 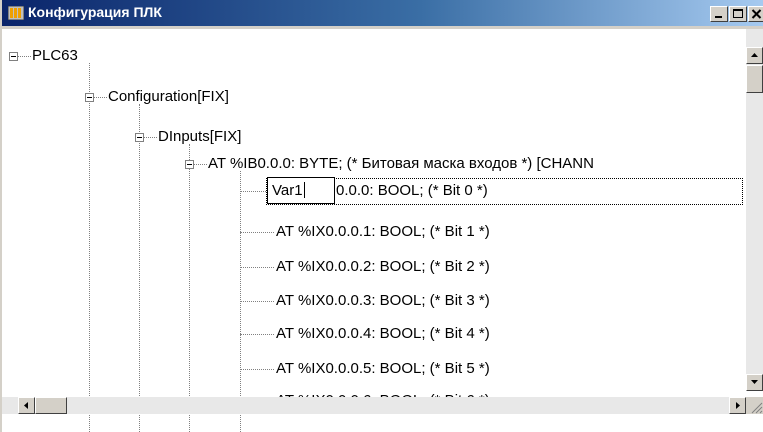 I want to click on rename-input: Var1, so click(x=301, y=190).